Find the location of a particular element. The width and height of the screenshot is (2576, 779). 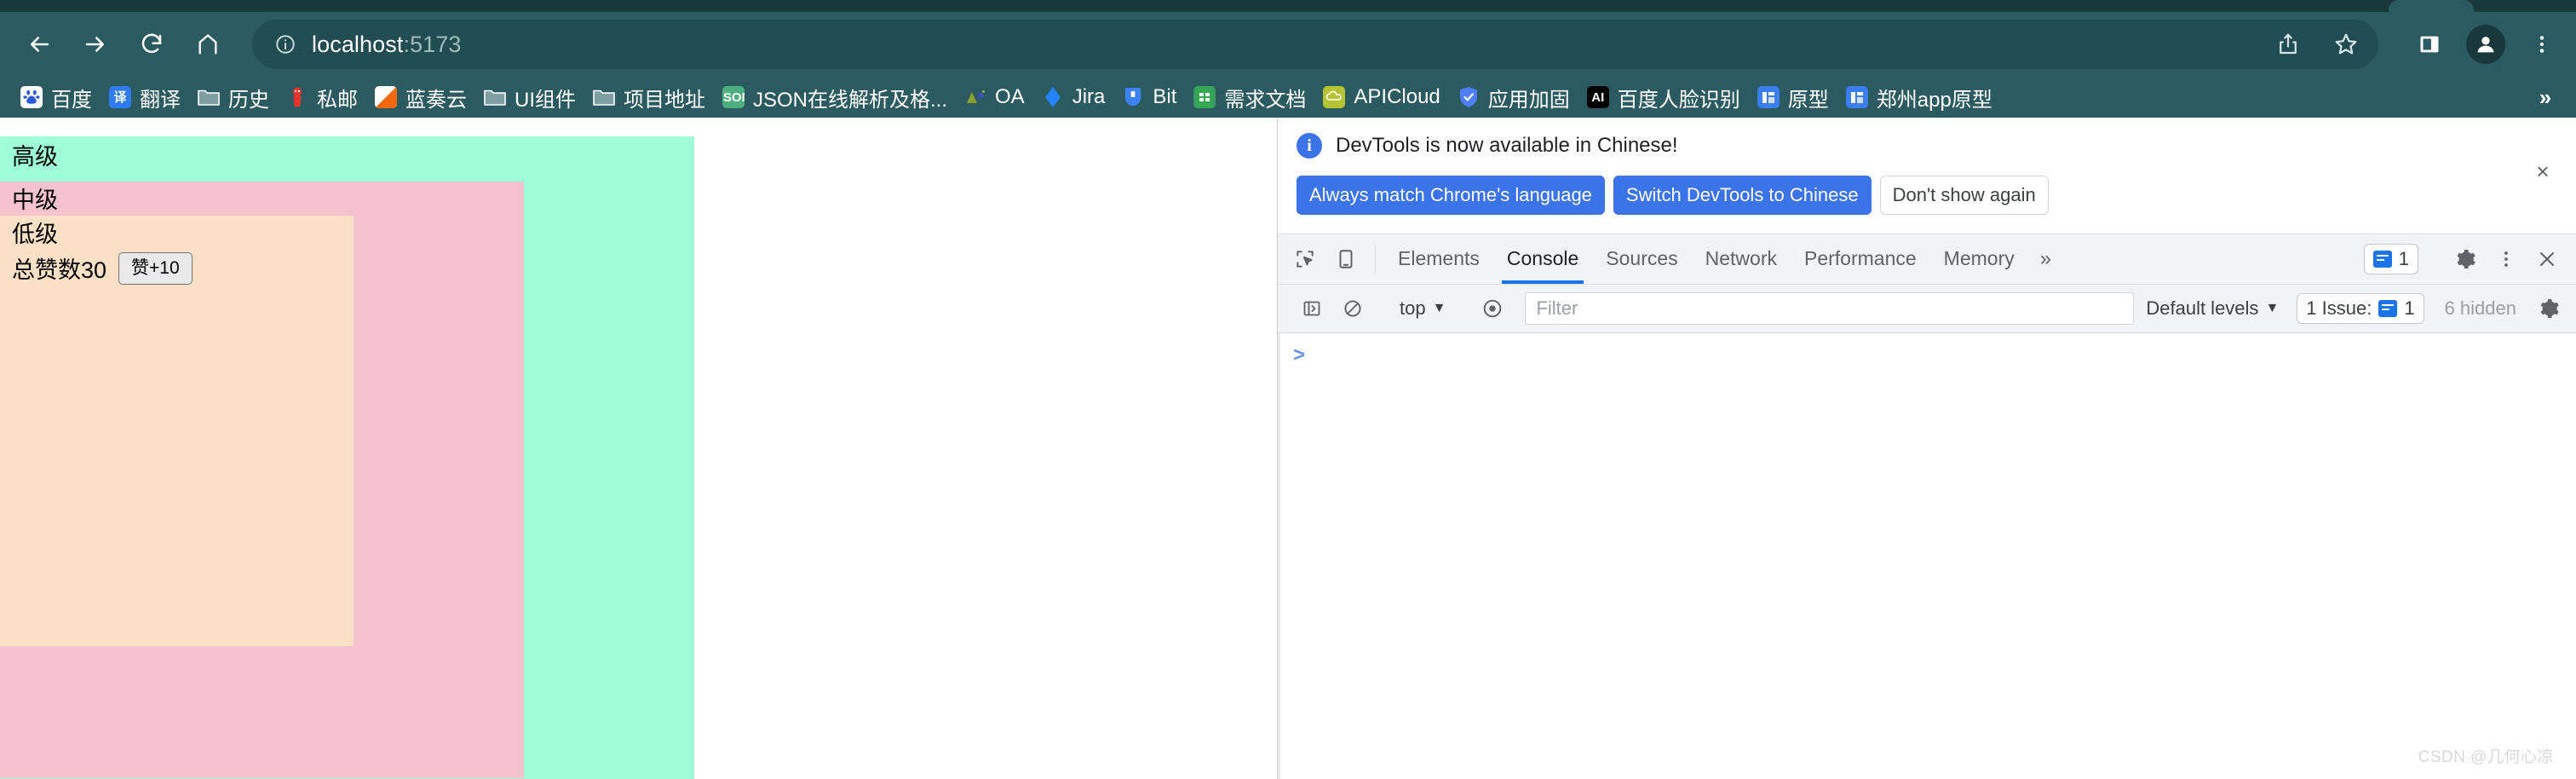

lanzou-icon is located at coordinates (386, 97).